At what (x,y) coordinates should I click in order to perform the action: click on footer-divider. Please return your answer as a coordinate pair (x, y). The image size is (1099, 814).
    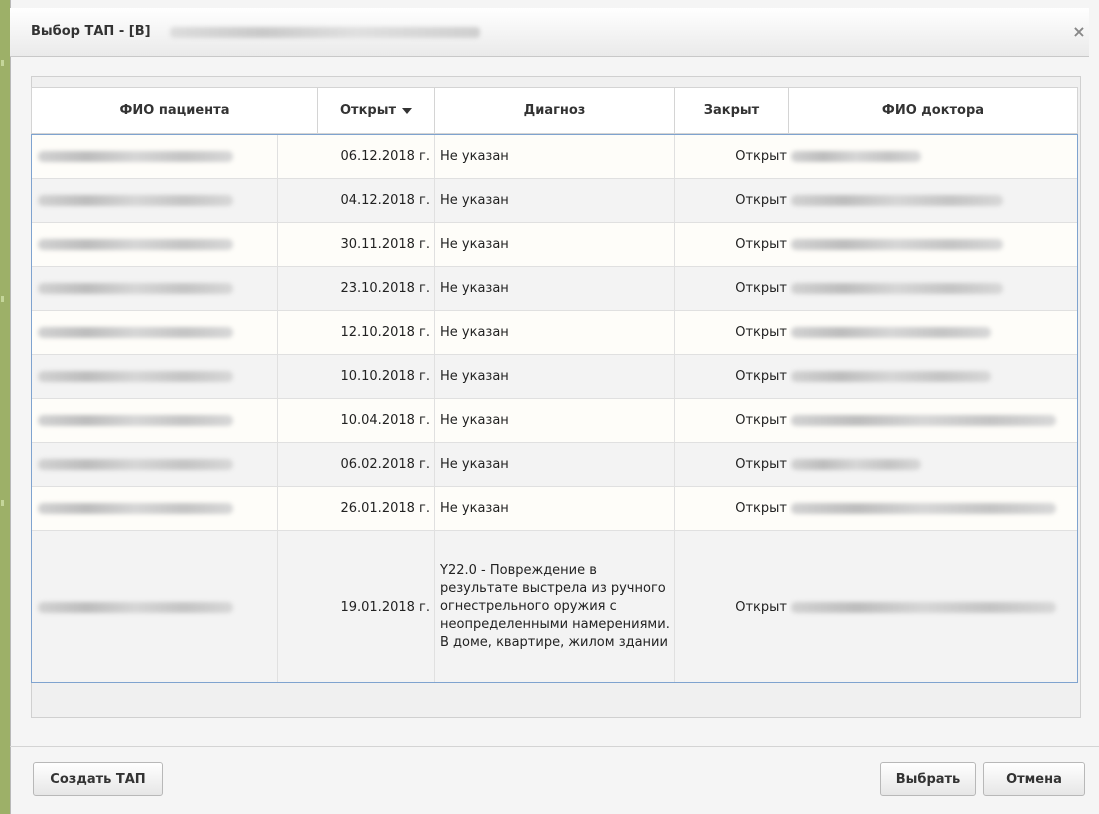
    Looking at the image, I should click on (554, 746).